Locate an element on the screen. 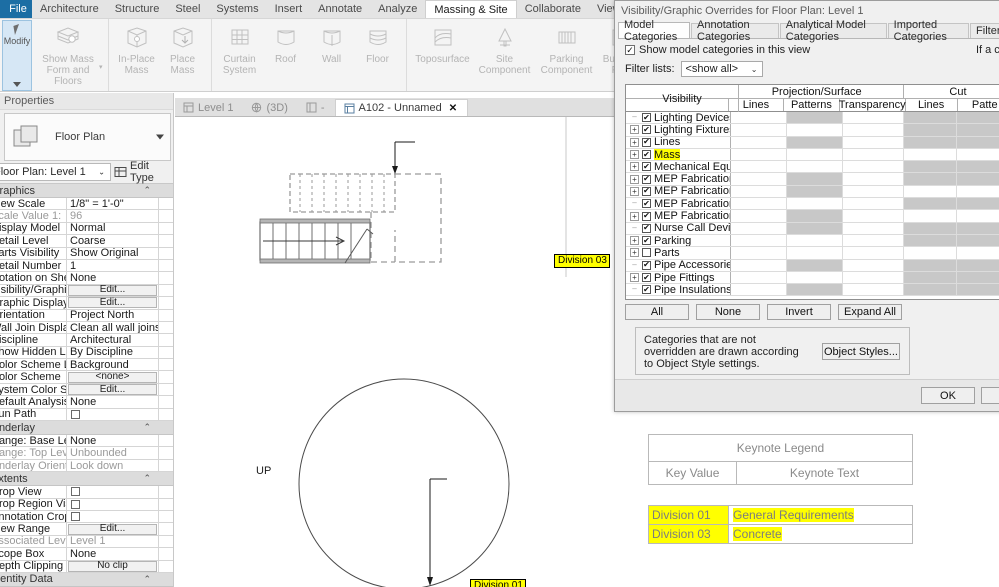 The height and width of the screenshot is (587, 999). category-name-cell: ✔Pipe Insulations is located at coordinates (678, 290).